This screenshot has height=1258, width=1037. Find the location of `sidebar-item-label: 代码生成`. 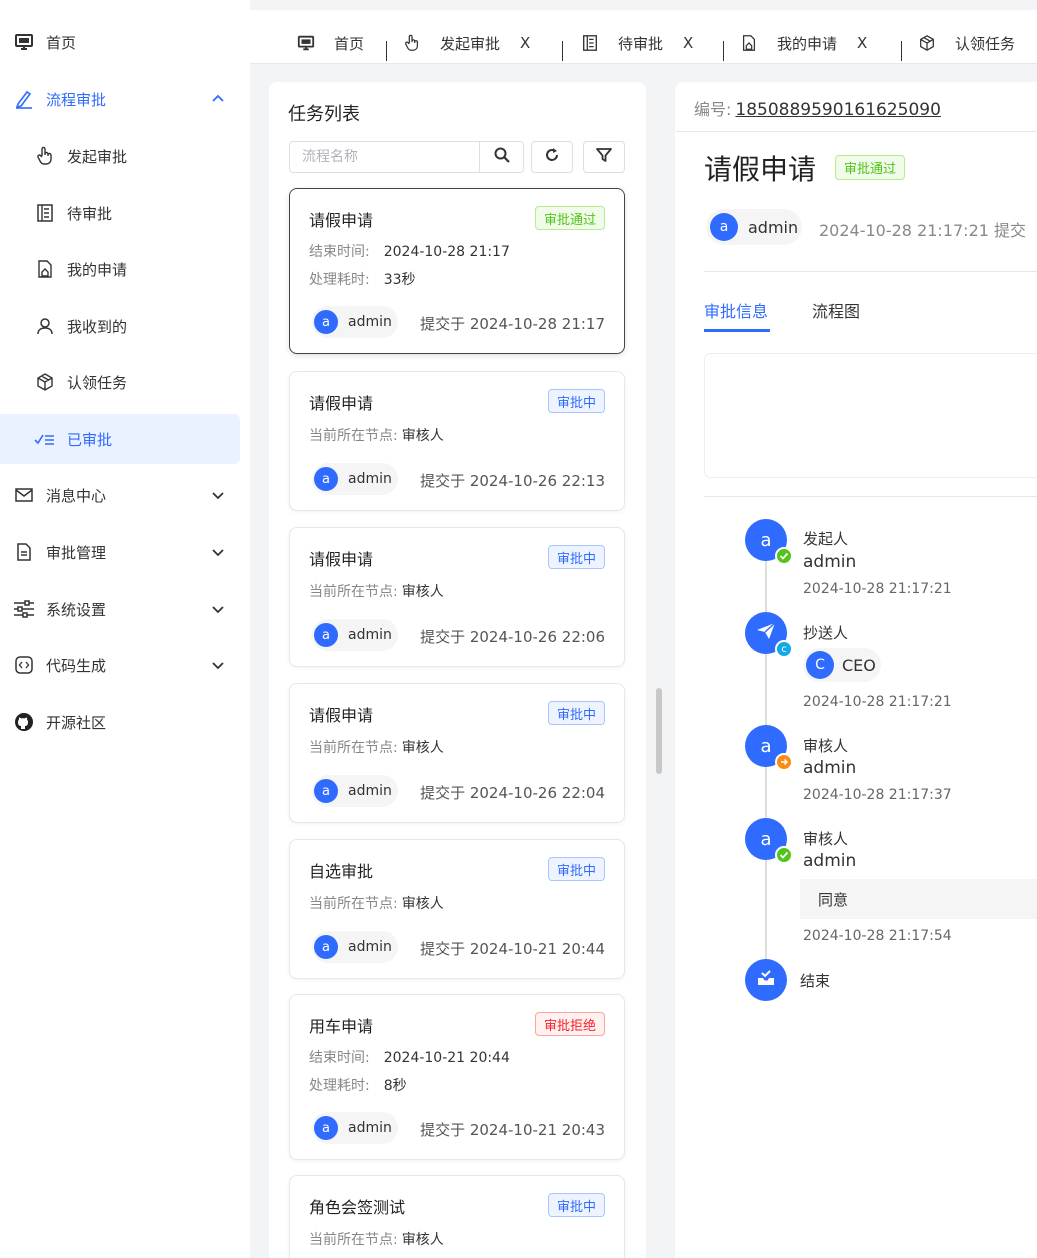

sidebar-item-label: 代码生成 is located at coordinates (76, 665).